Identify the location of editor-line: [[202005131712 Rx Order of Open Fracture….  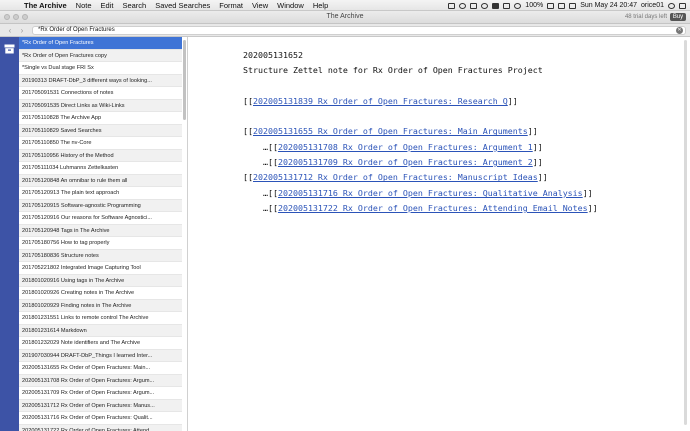
(420, 177).